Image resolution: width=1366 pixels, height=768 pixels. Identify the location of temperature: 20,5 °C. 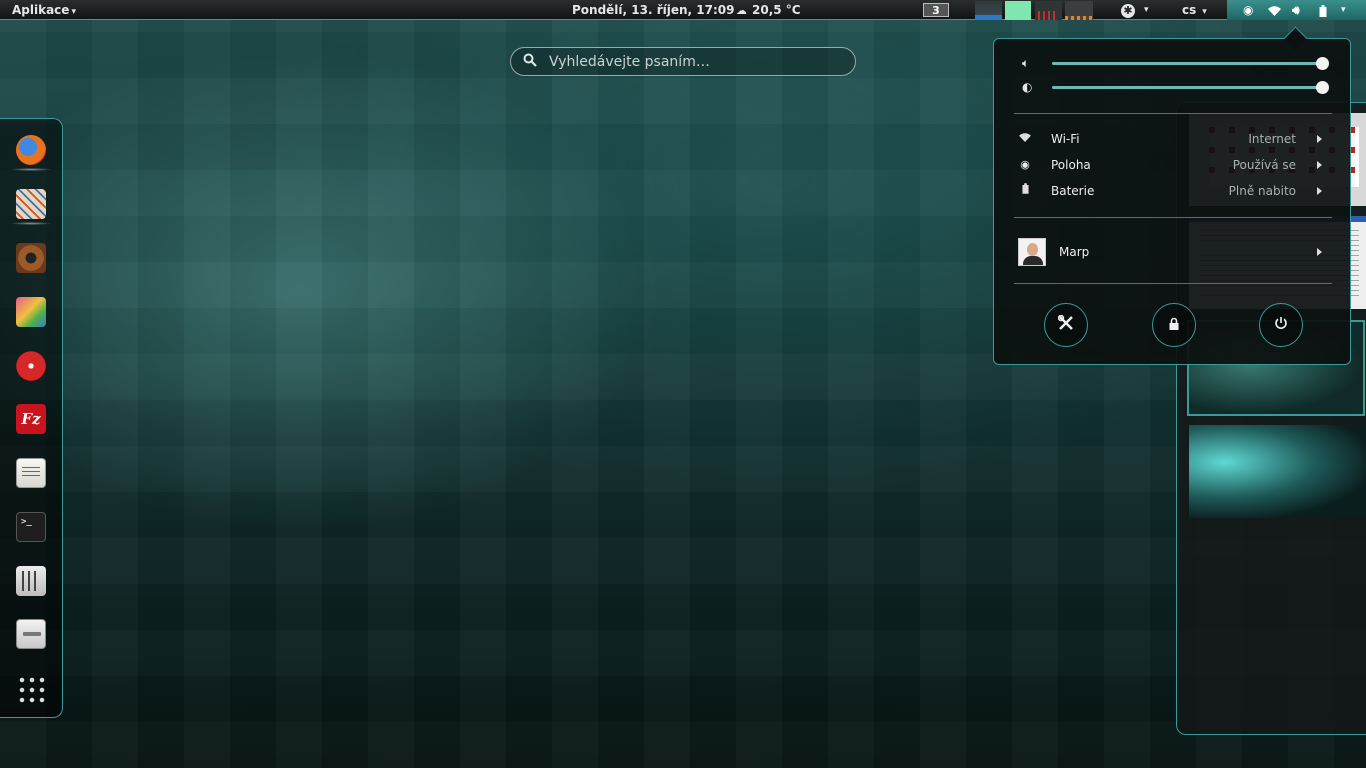
(776, 10).